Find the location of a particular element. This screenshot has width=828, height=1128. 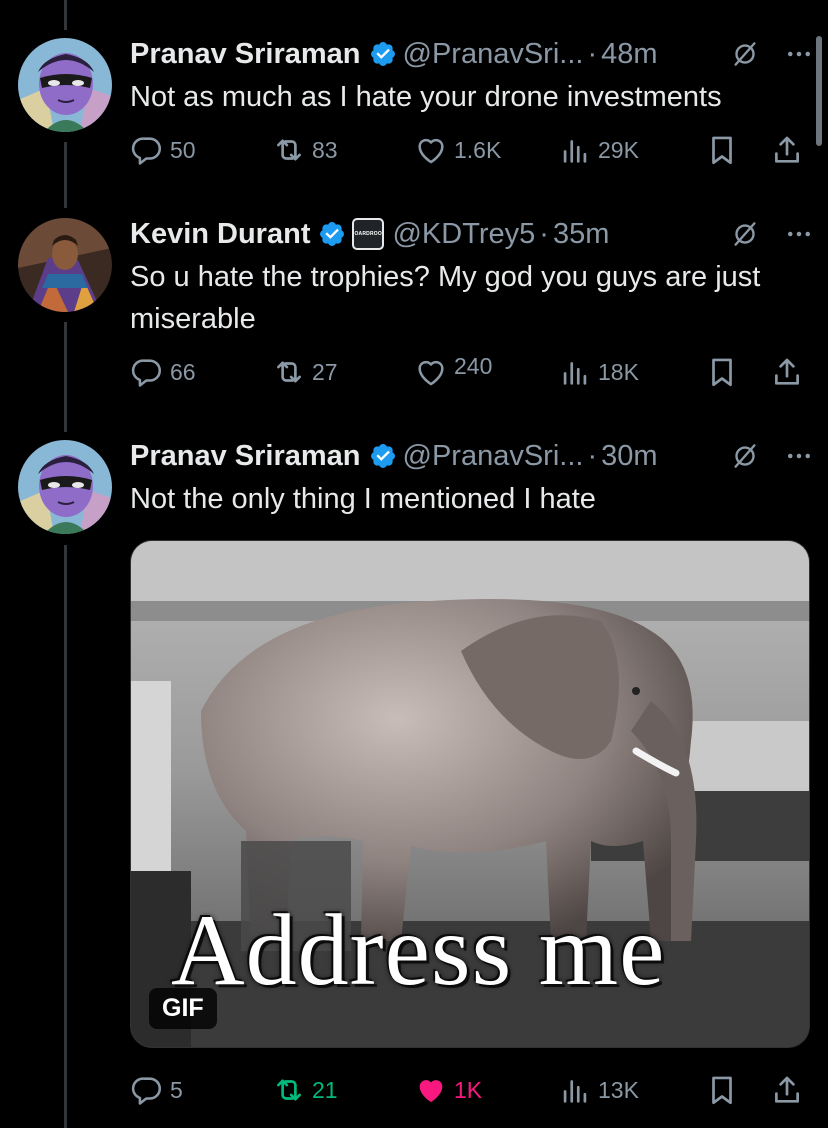

scrollbar is located at coordinates (819, 91).